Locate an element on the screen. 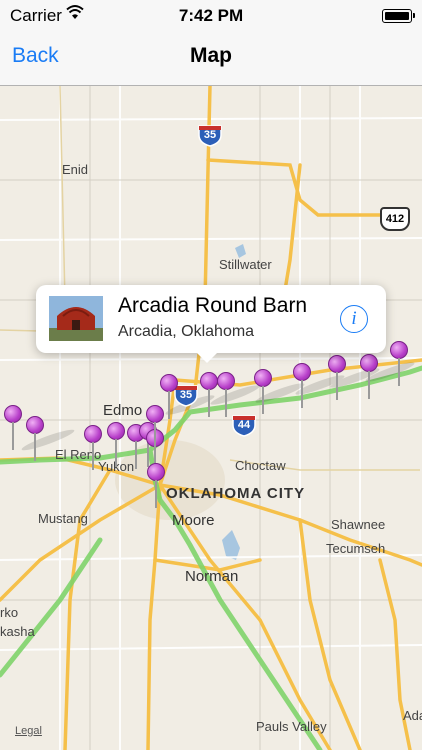 The image size is (422, 750). place-choctaw: Choctaw is located at coordinates (260, 465).